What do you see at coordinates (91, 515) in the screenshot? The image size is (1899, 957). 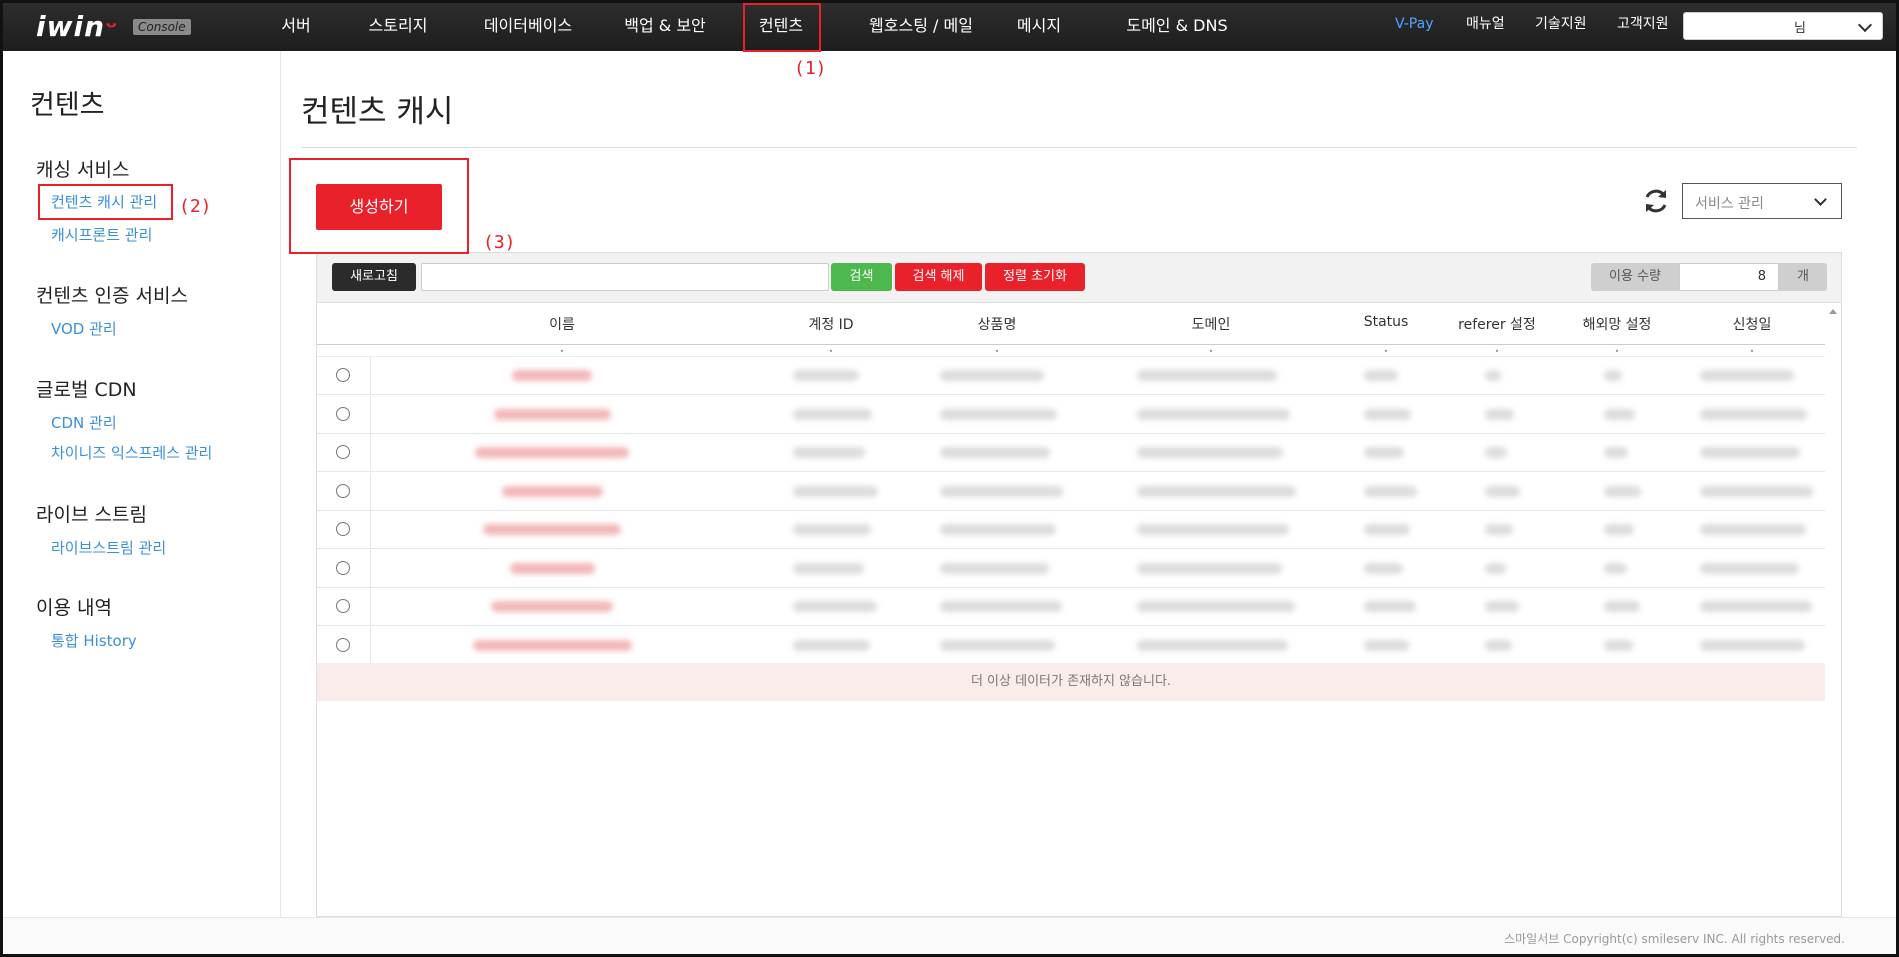 I see `sidebar-group-live-stream: 라이브 스트림` at bounding box center [91, 515].